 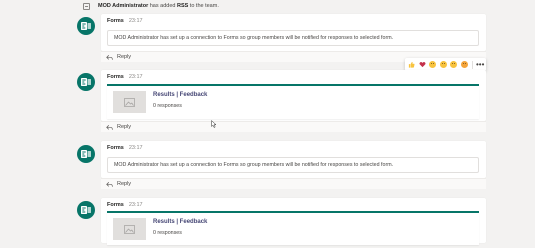 I want to click on angry-icon, so click(x=464, y=64).